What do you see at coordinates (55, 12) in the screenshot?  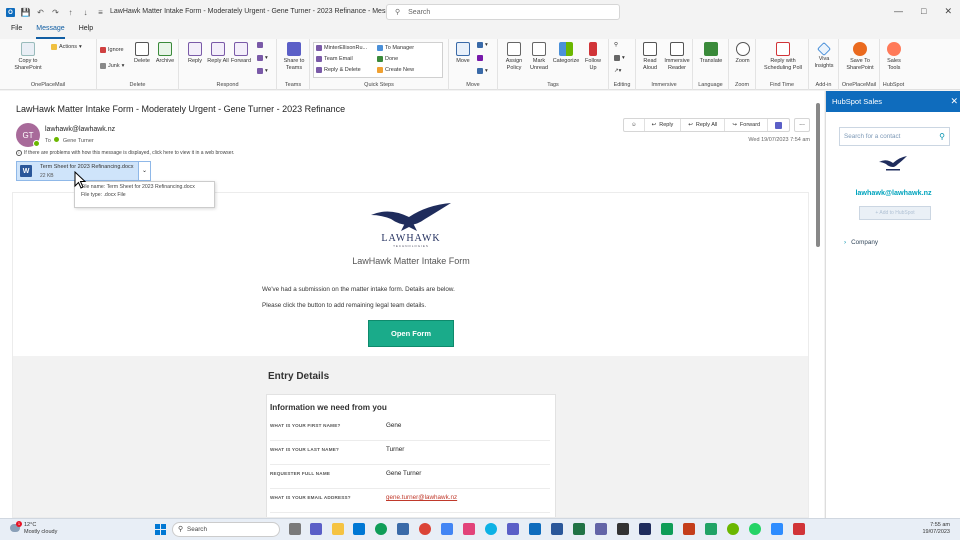 I see `redo-icon: ↷` at bounding box center [55, 12].